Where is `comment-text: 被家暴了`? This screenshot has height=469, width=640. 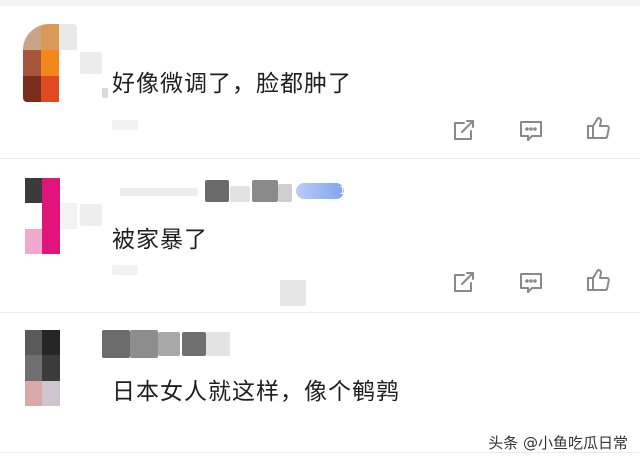
comment-text: 被家暴了 is located at coordinates (160, 240).